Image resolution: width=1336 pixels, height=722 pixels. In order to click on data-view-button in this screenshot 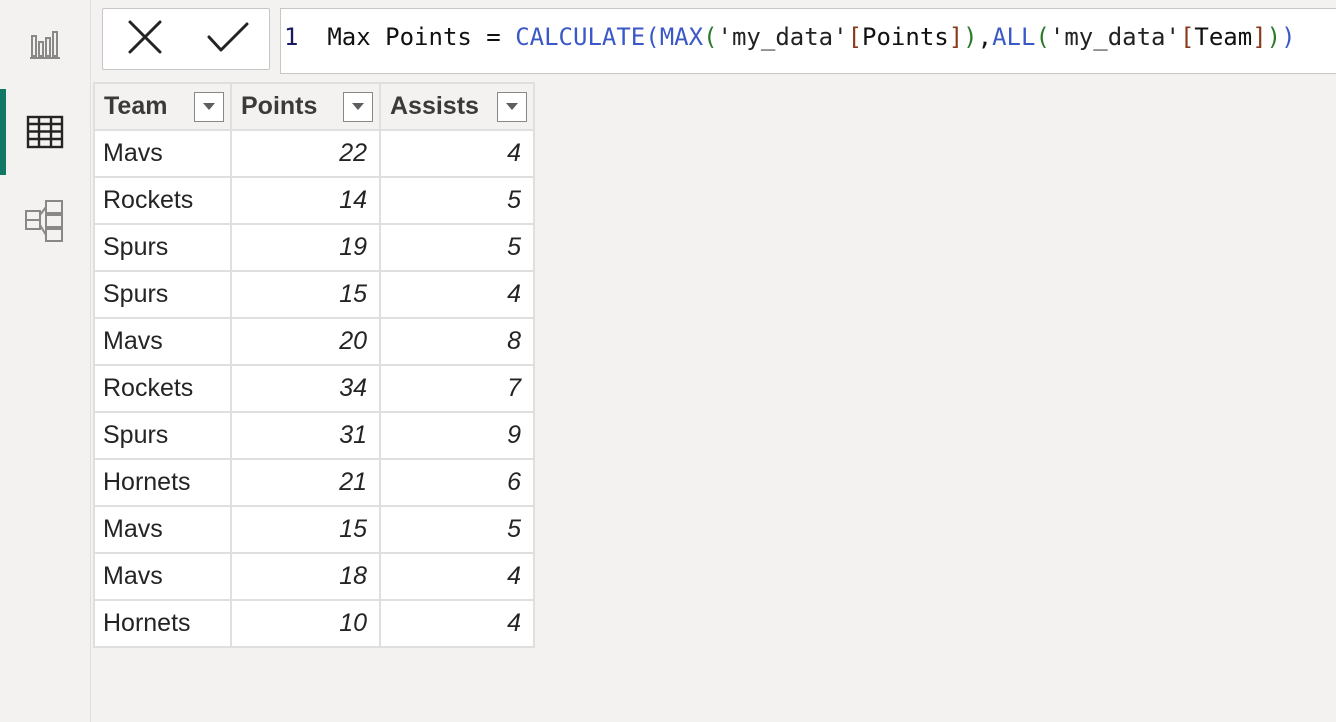, I will do `click(45, 132)`.